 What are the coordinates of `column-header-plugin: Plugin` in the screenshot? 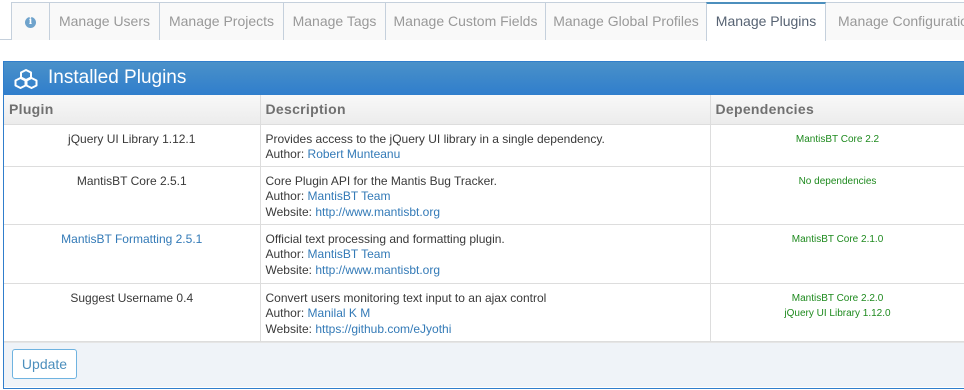 It's located at (132, 110).